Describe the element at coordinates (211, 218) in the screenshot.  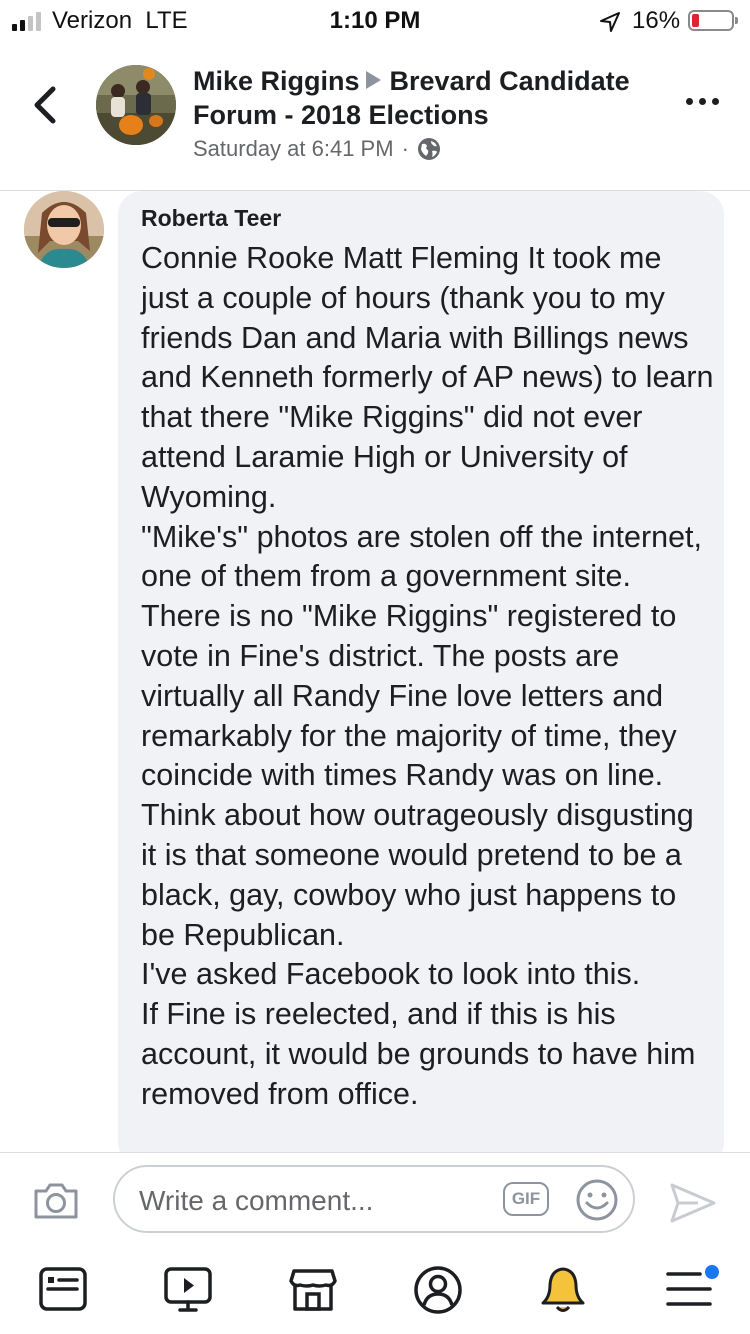
I see `comment-author: Roberta Teer` at that location.